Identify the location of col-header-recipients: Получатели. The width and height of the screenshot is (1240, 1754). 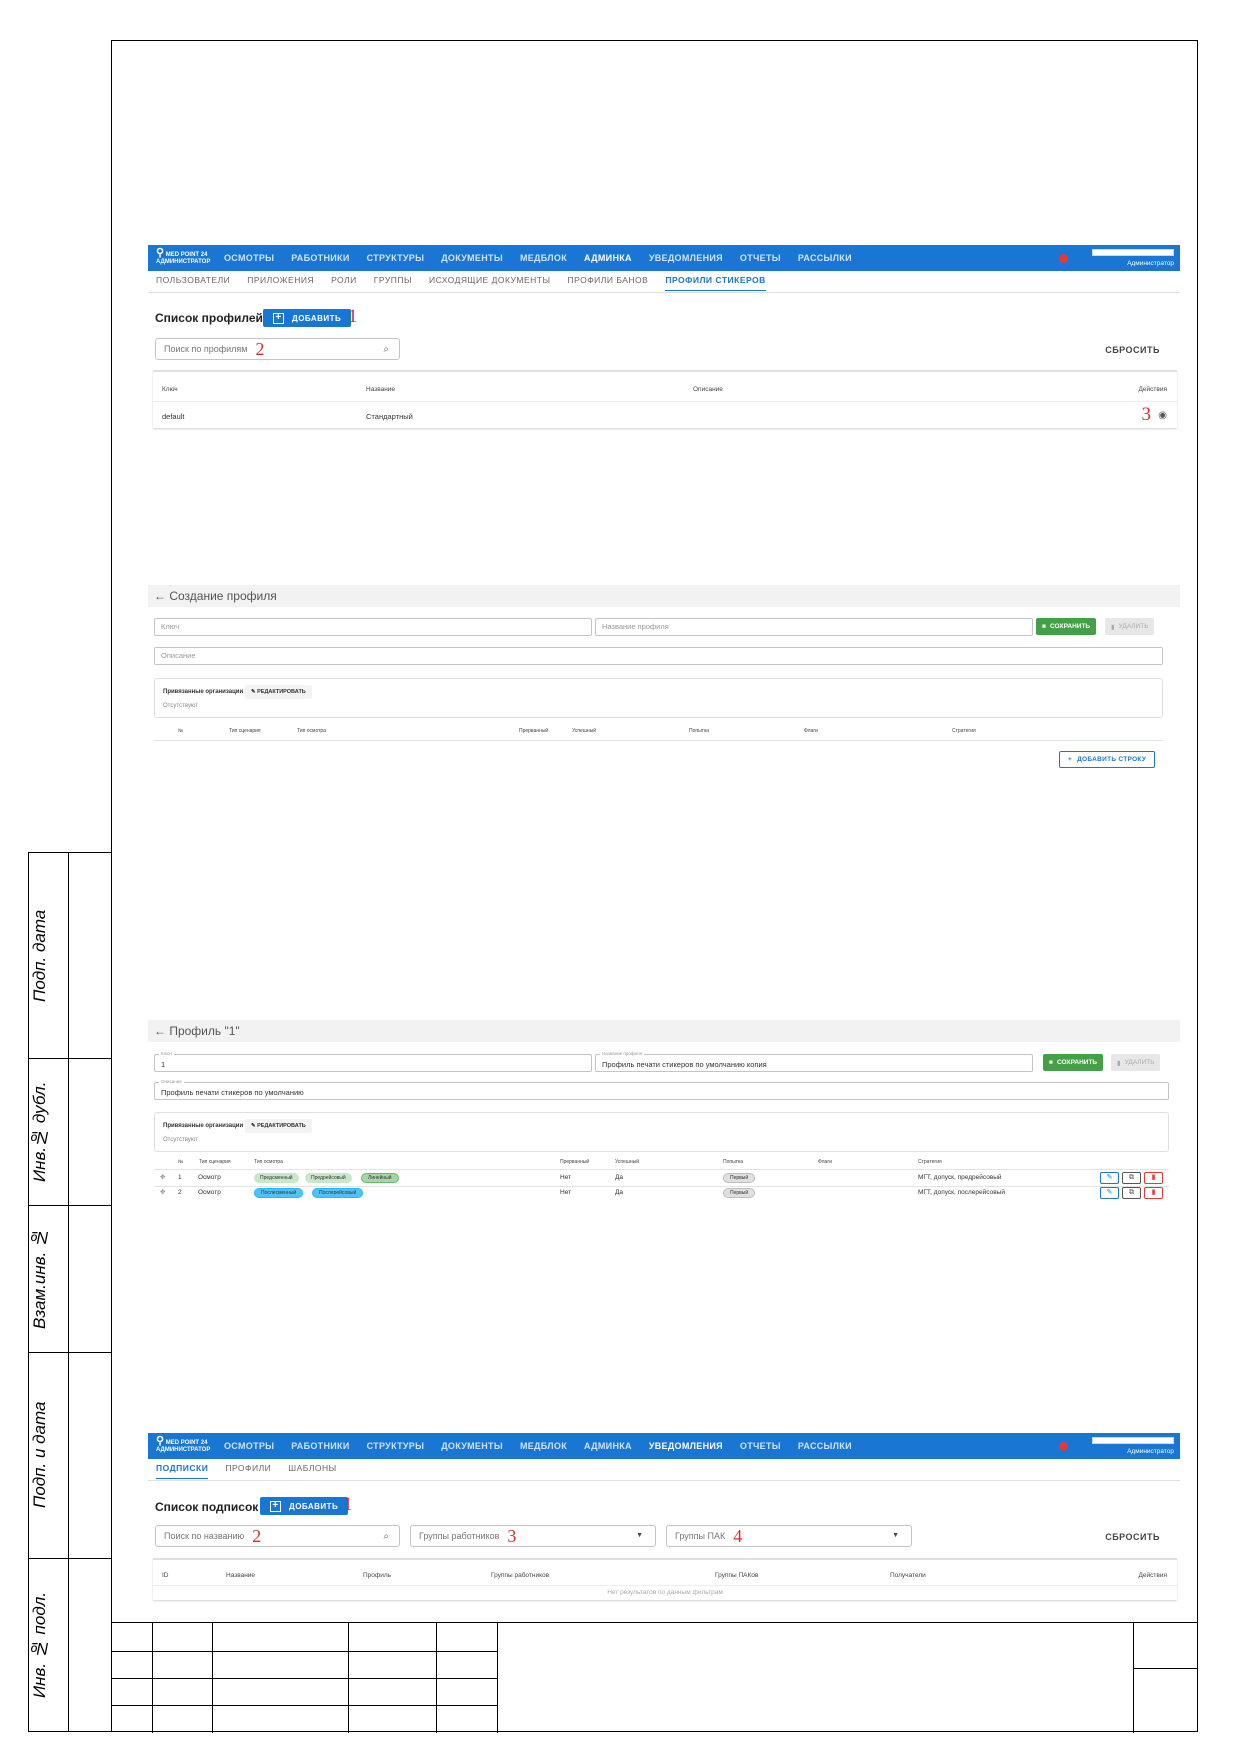
(908, 1575).